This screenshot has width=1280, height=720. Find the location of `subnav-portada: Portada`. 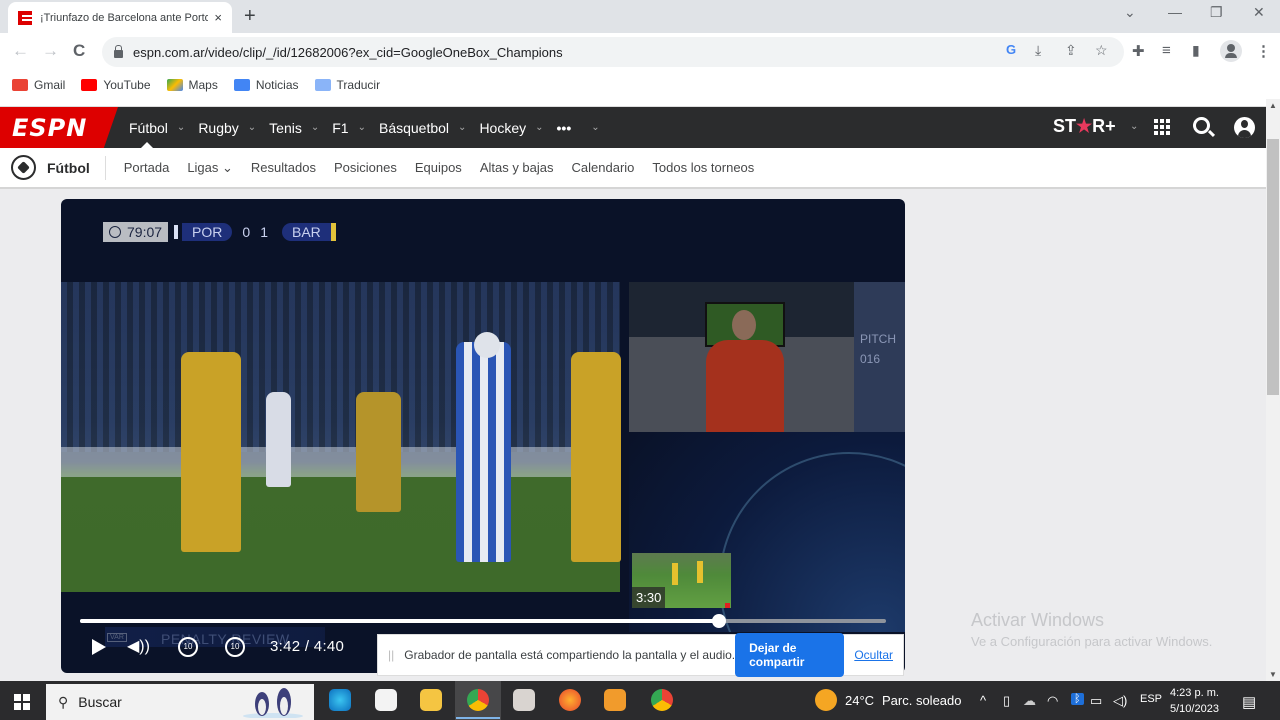

subnav-portada: Portada is located at coordinates (147, 167).